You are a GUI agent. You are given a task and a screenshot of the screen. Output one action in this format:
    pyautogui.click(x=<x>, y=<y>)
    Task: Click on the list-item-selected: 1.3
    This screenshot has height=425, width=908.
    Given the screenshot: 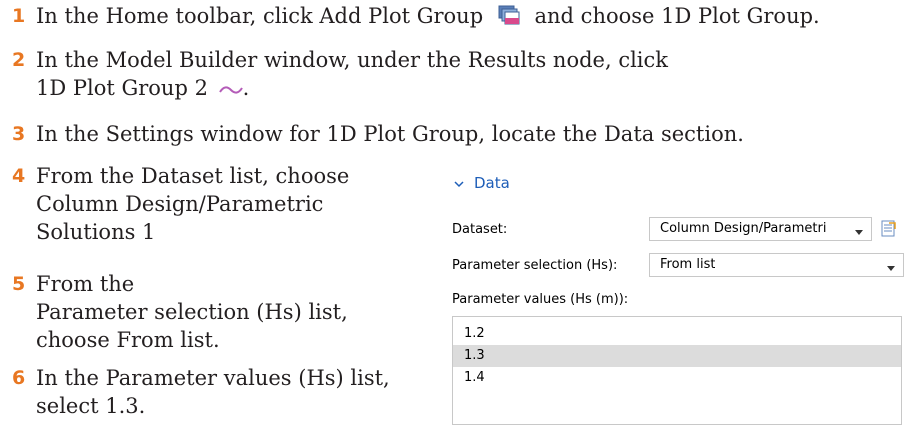 What is the action you would take?
    pyautogui.click(x=677, y=356)
    